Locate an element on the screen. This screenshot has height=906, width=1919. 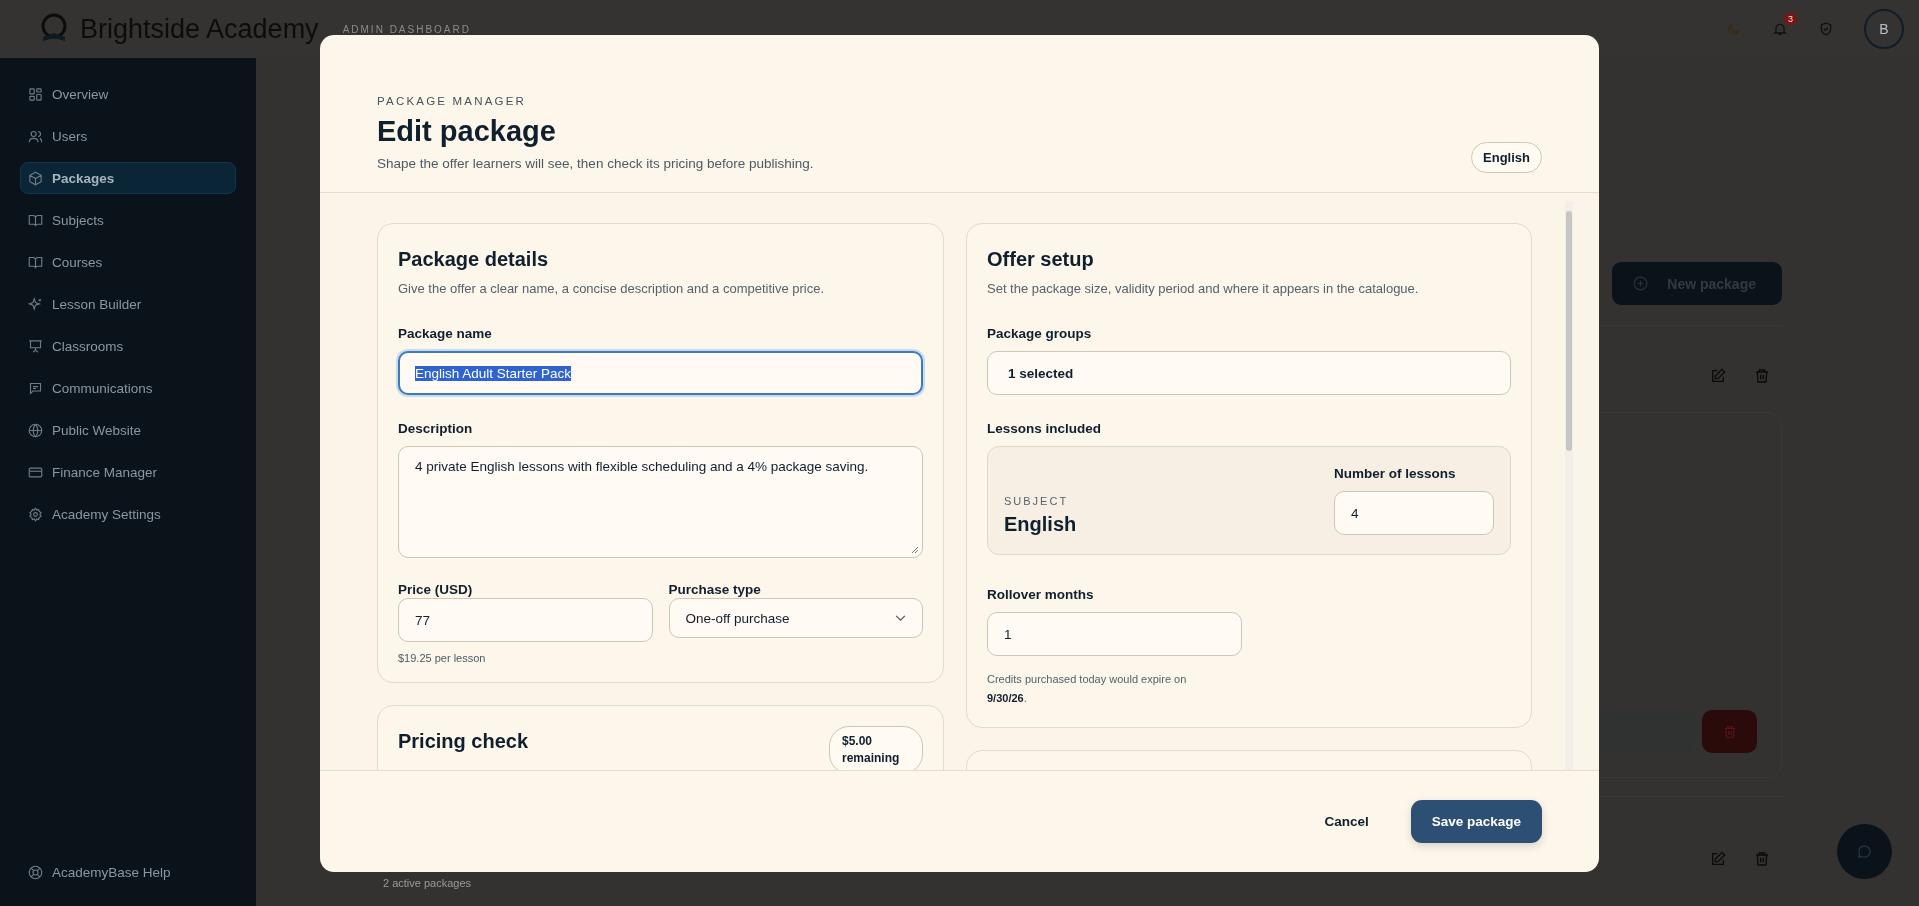
field-label: Lessons included is located at coordinates (1045, 428).